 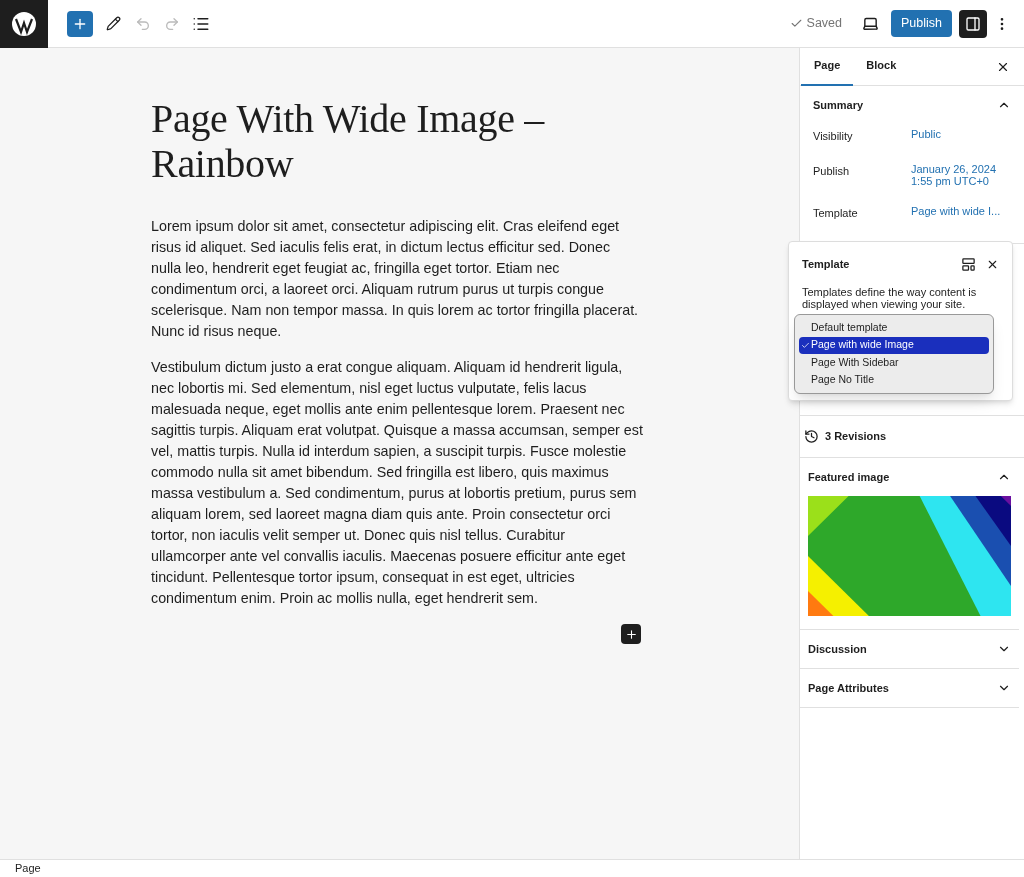 What do you see at coordinates (953, 174) in the screenshot?
I see `summary-value-link: January 26, 2024 1:55 pm UTC+0` at bounding box center [953, 174].